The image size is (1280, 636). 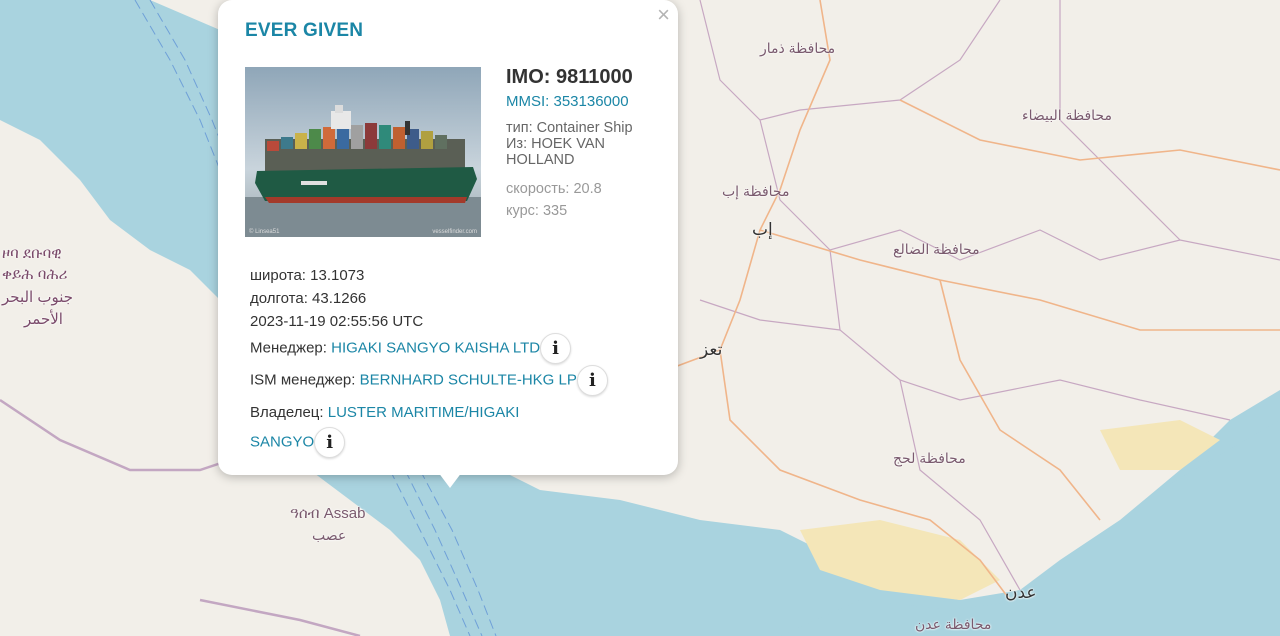 What do you see at coordinates (1021, 592) in the screenshot?
I see `label-aden: عدن` at bounding box center [1021, 592].